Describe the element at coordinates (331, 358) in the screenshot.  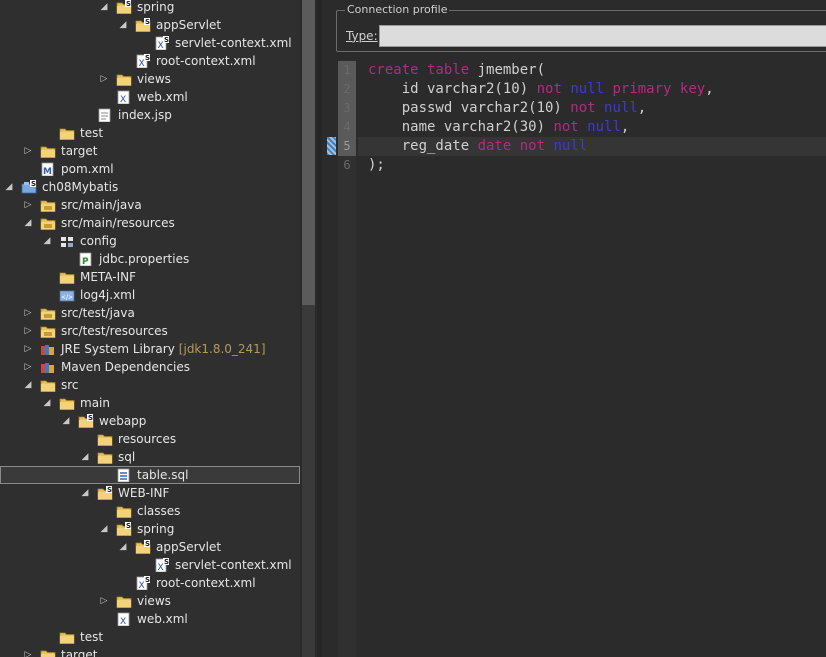
I see `overview-ruler` at that location.